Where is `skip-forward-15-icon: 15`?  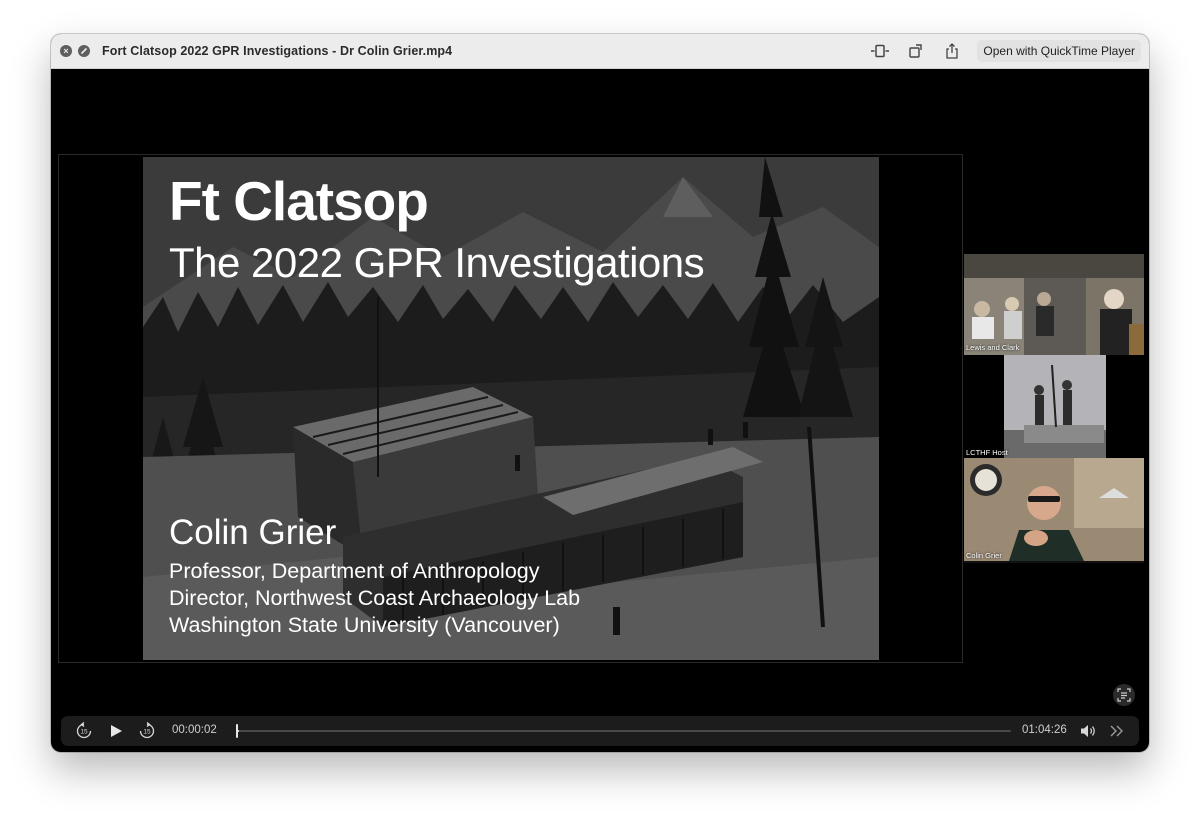 skip-forward-15-icon: 15 is located at coordinates (147, 730).